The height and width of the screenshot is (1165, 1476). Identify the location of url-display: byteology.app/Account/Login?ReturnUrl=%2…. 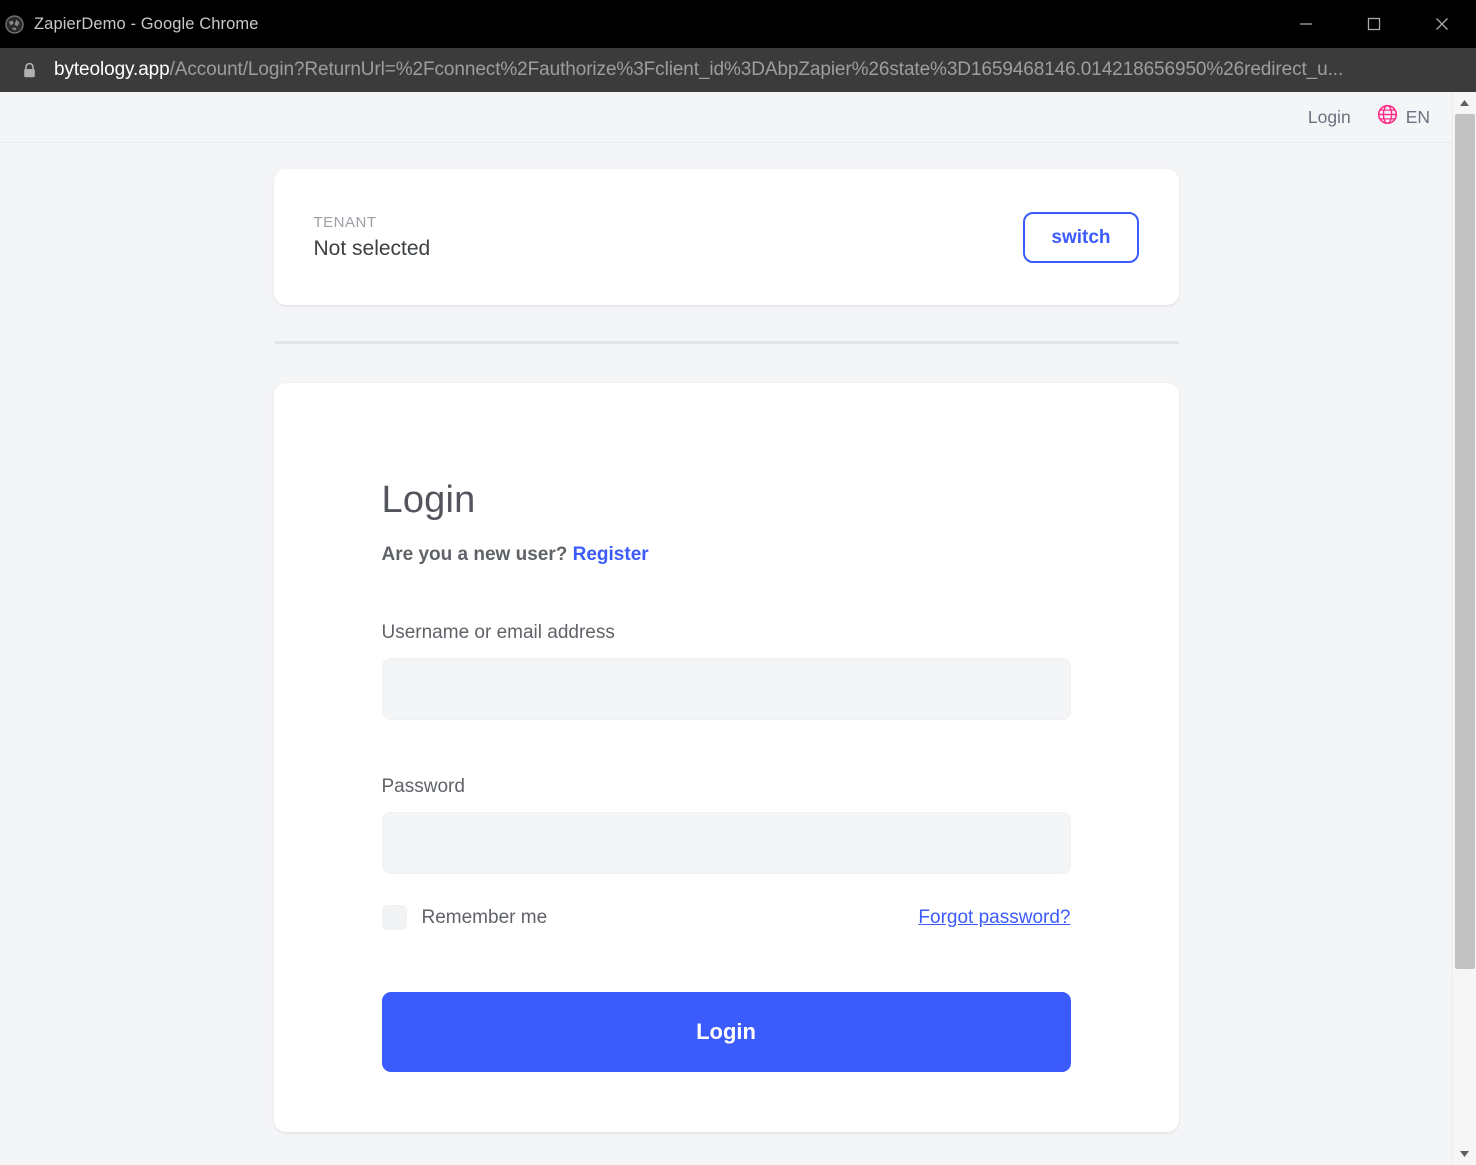
(698, 70).